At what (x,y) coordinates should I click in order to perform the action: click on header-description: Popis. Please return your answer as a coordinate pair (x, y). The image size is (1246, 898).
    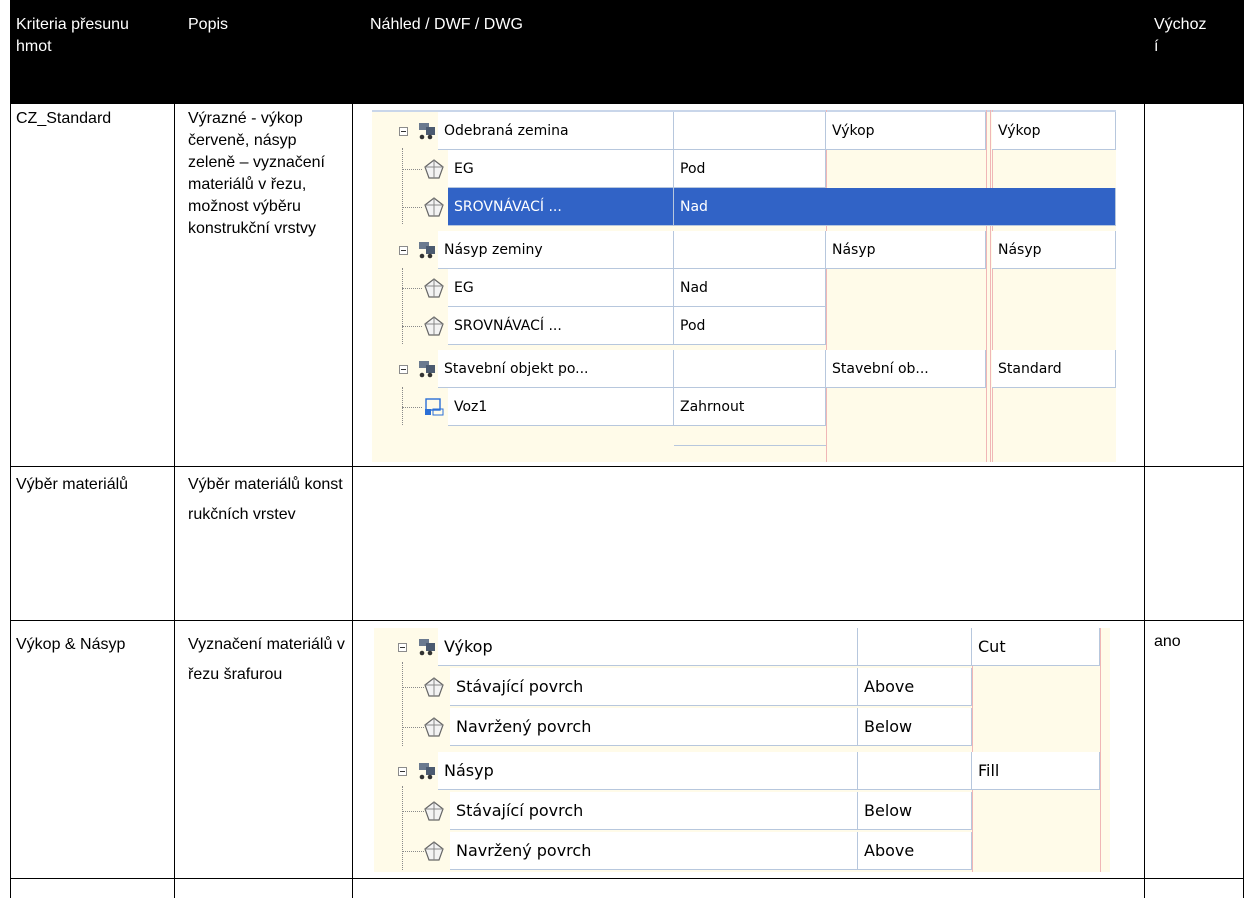
    Looking at the image, I should click on (208, 24).